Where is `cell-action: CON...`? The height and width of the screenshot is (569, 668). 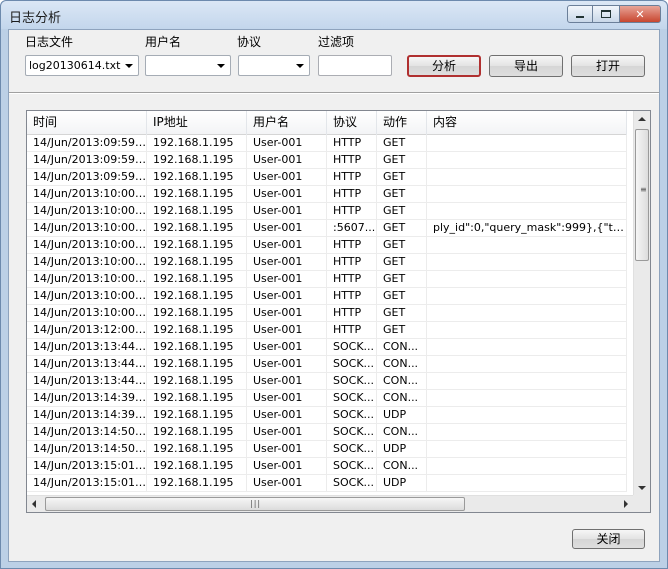
cell-action: CON... is located at coordinates (402, 347).